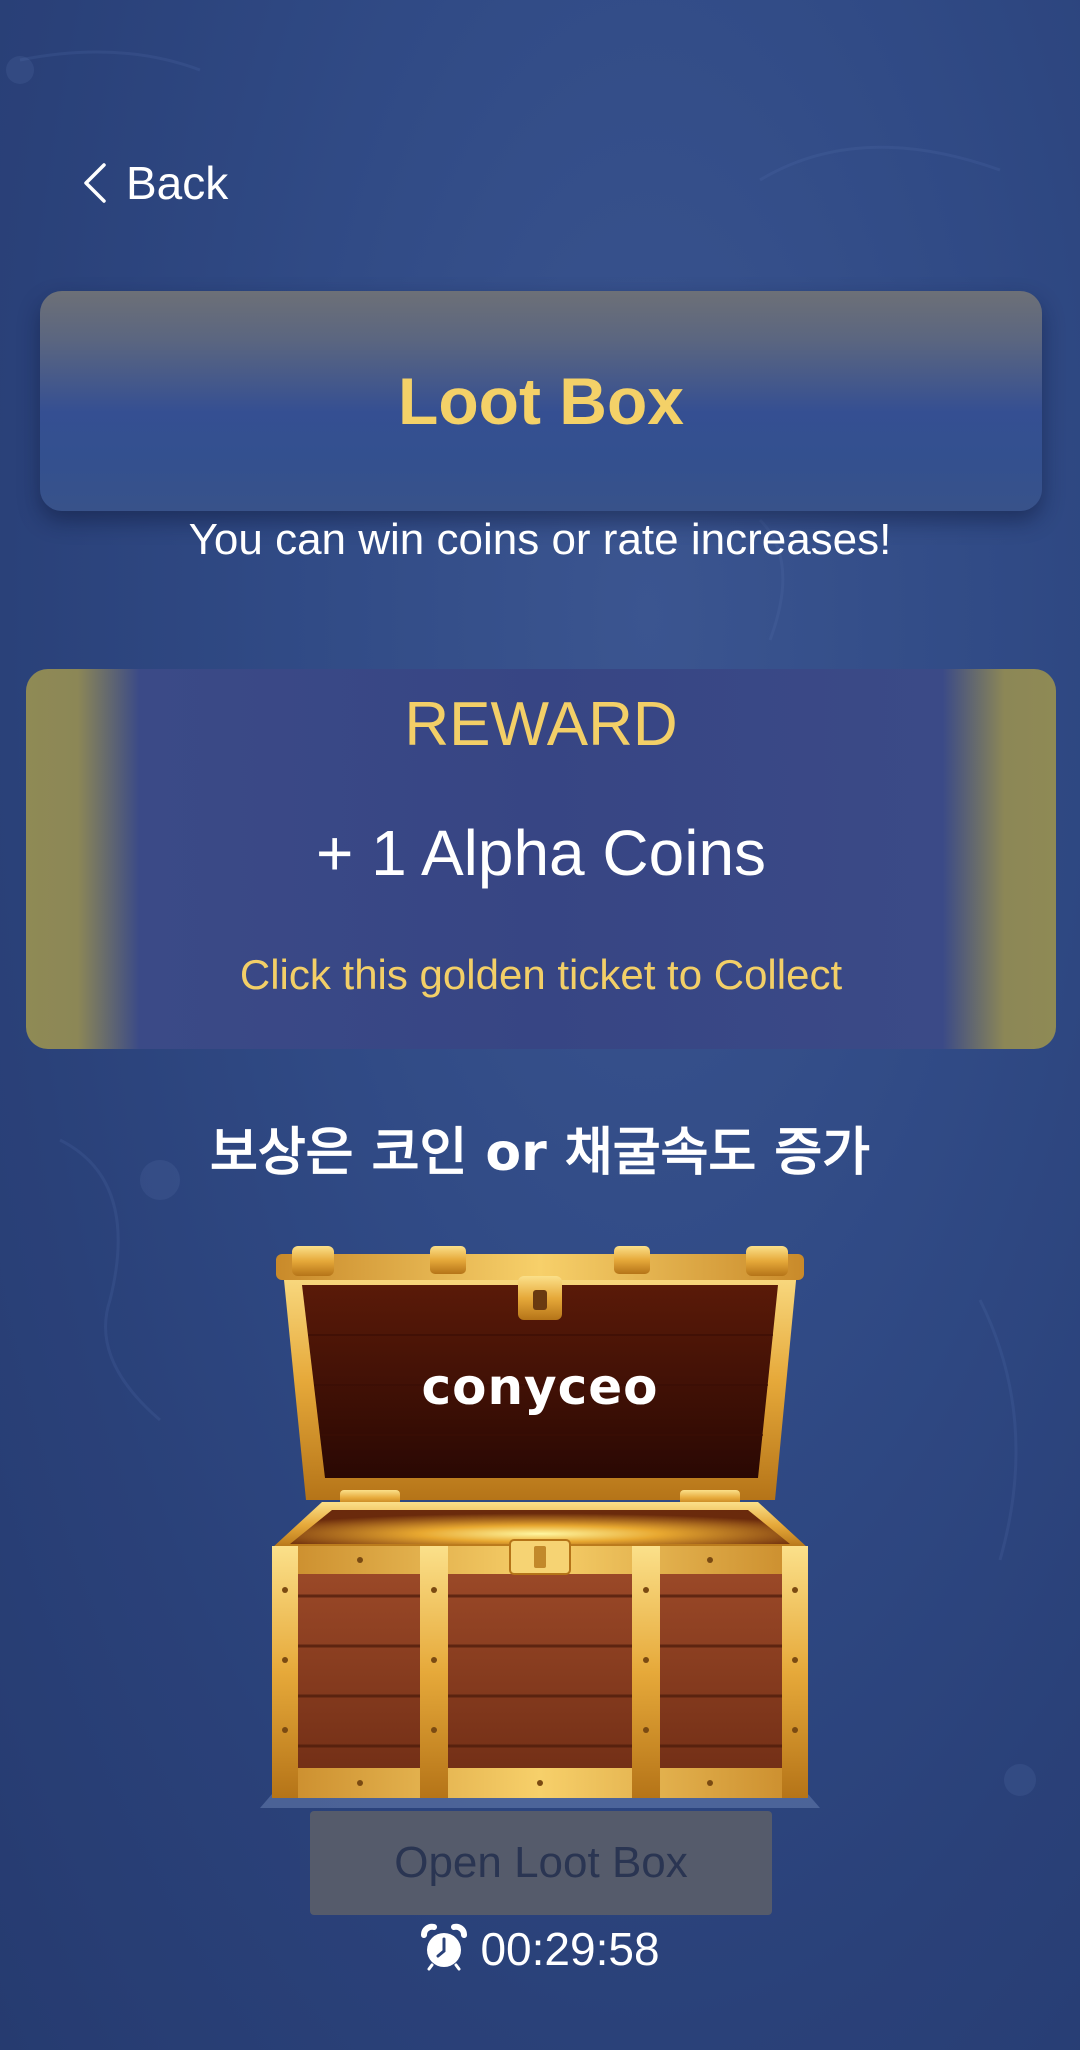 Image resolution: width=1080 pixels, height=2050 pixels. What do you see at coordinates (95, 183) in the screenshot?
I see `chevron-left-icon` at bounding box center [95, 183].